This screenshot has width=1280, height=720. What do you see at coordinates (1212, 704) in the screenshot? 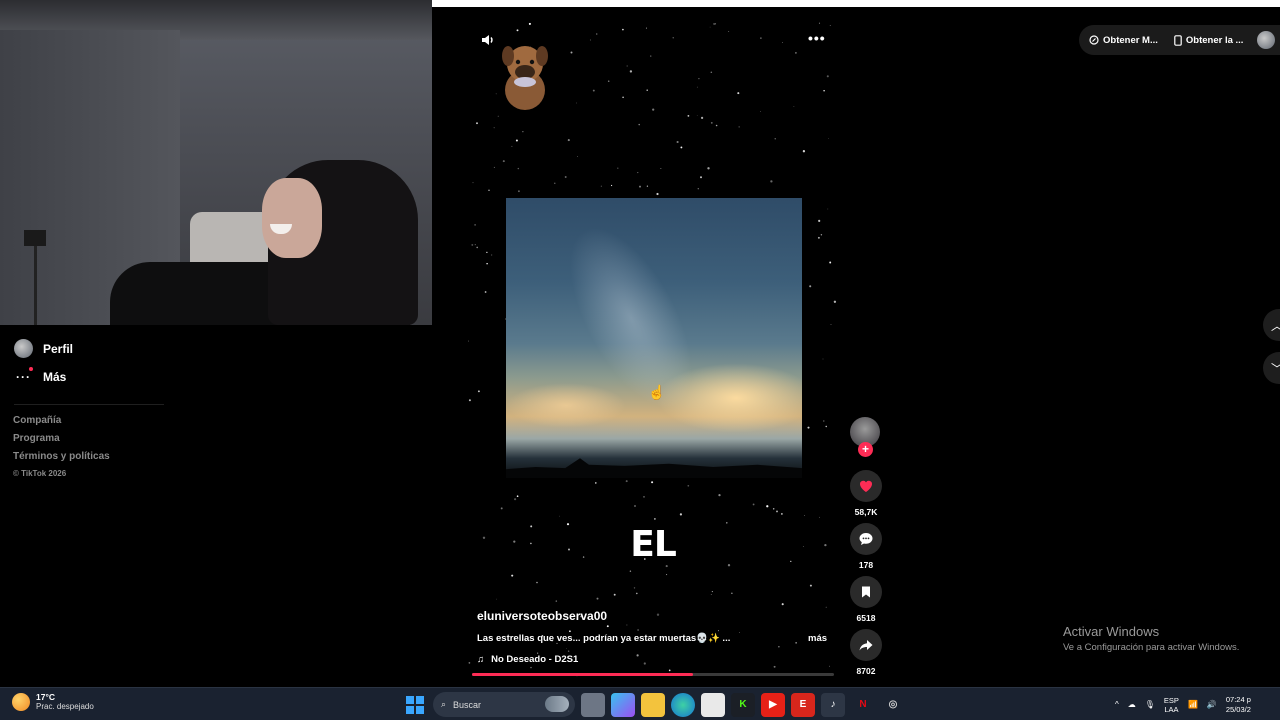
I see `speaker-icon: 🔊` at bounding box center [1212, 704].